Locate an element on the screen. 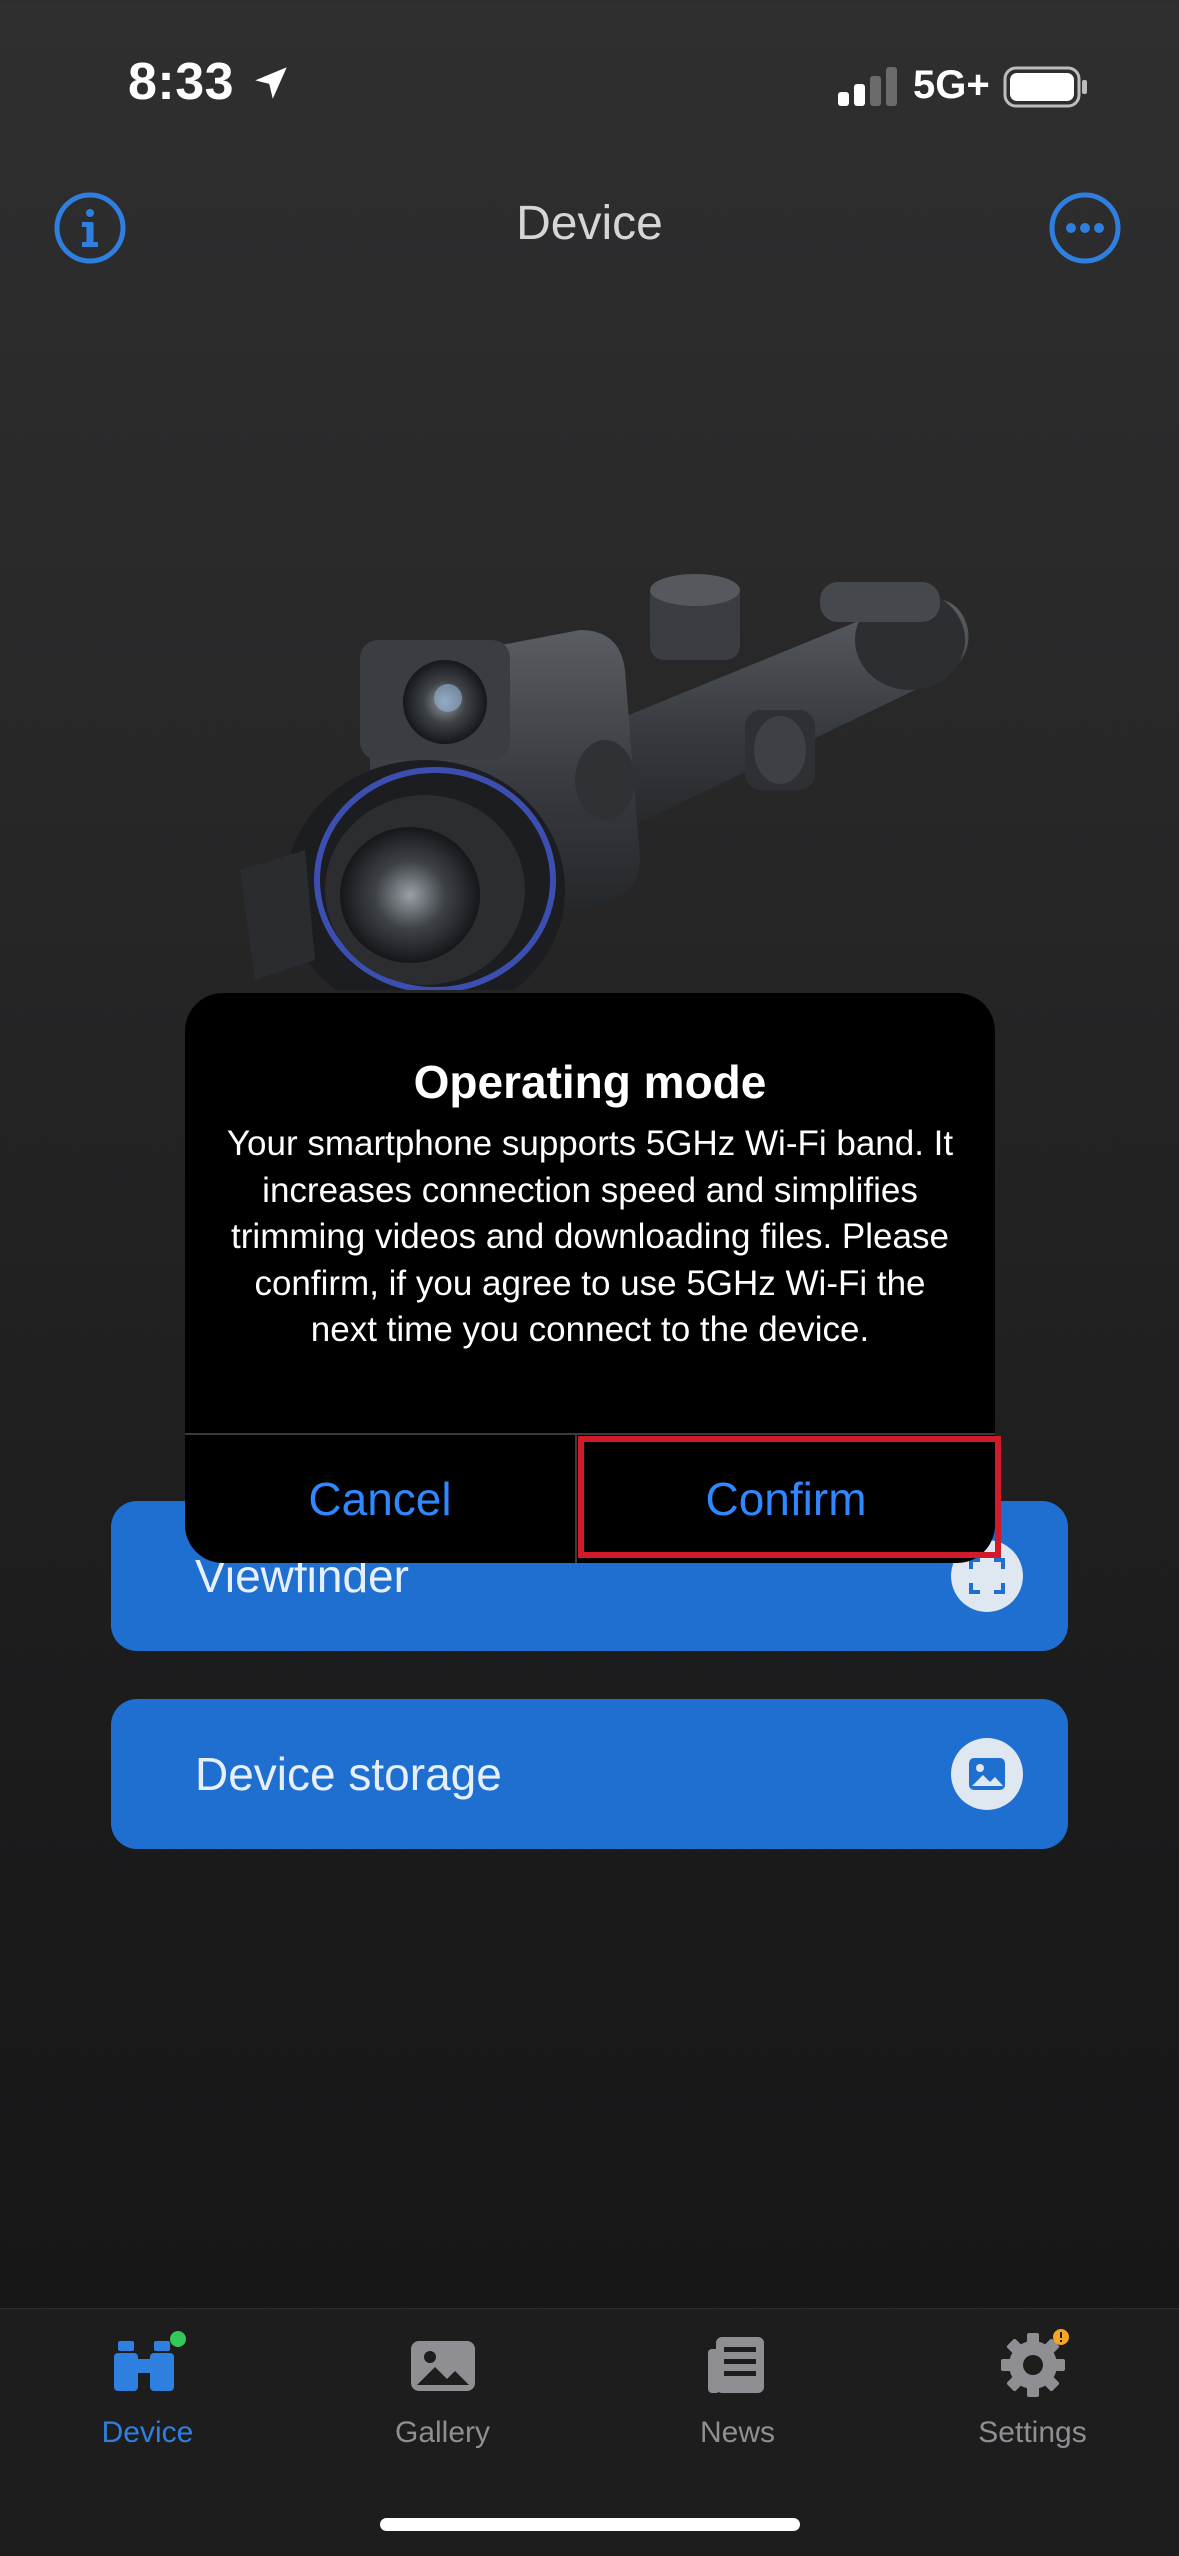 The height and width of the screenshot is (2556, 1179). location-arrow-icon is located at coordinates (271, 85).